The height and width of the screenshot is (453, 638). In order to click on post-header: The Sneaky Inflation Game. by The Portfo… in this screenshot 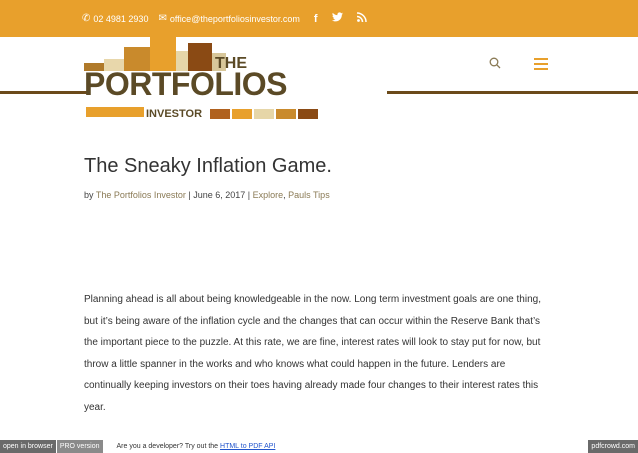, I will do `click(319, 177)`.